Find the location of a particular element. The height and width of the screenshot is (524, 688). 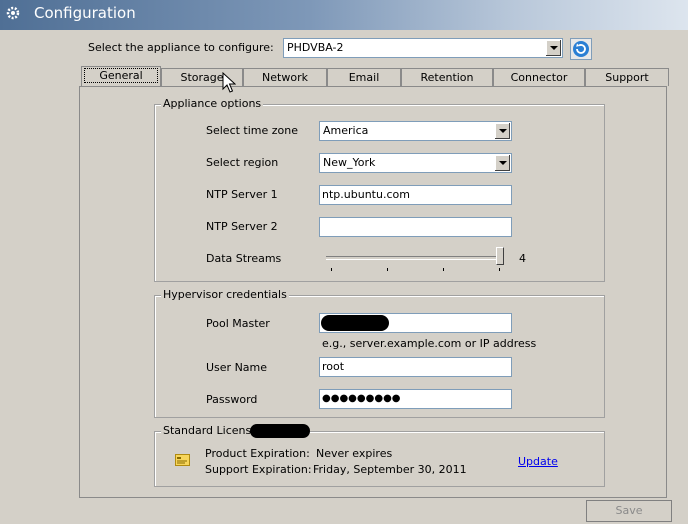

username-label: User Name is located at coordinates (237, 367).